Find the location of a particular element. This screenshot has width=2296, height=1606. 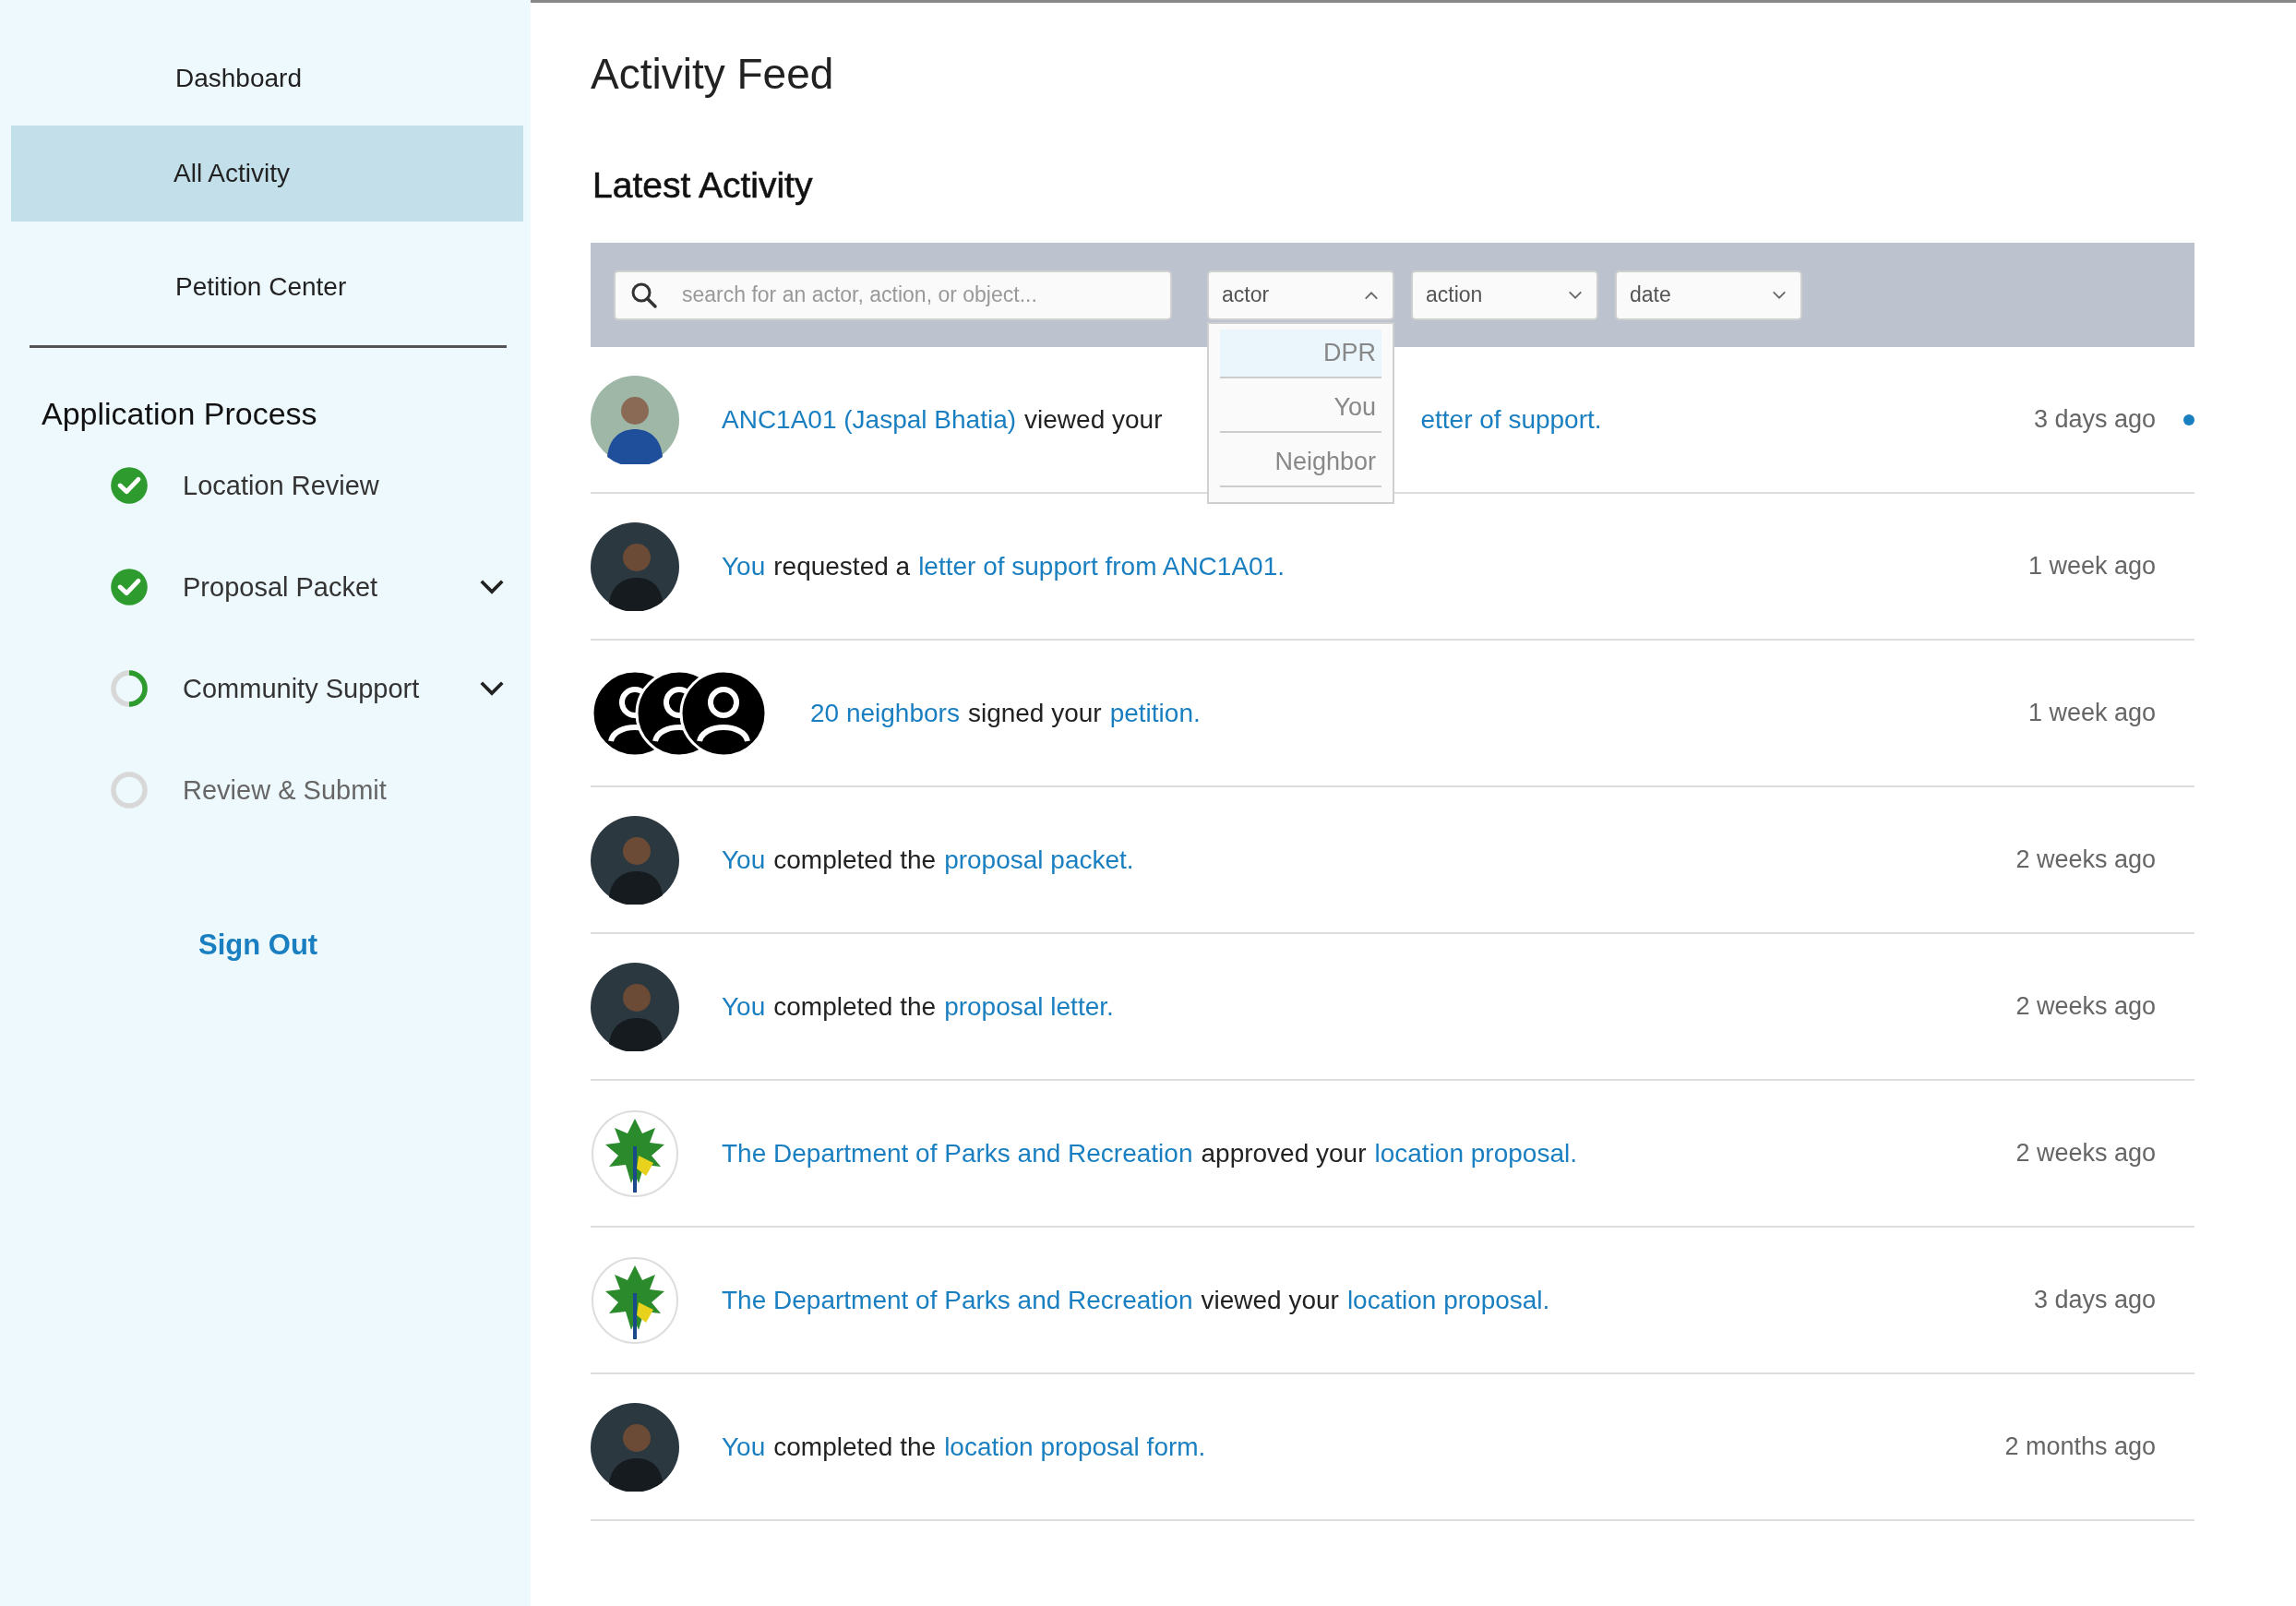

activity-link: 20 neighbors is located at coordinates (885, 713).